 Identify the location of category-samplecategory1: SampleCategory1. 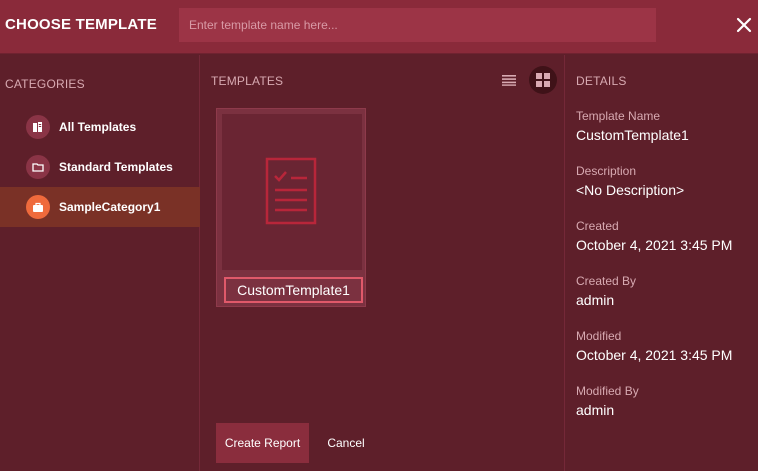
(100, 207).